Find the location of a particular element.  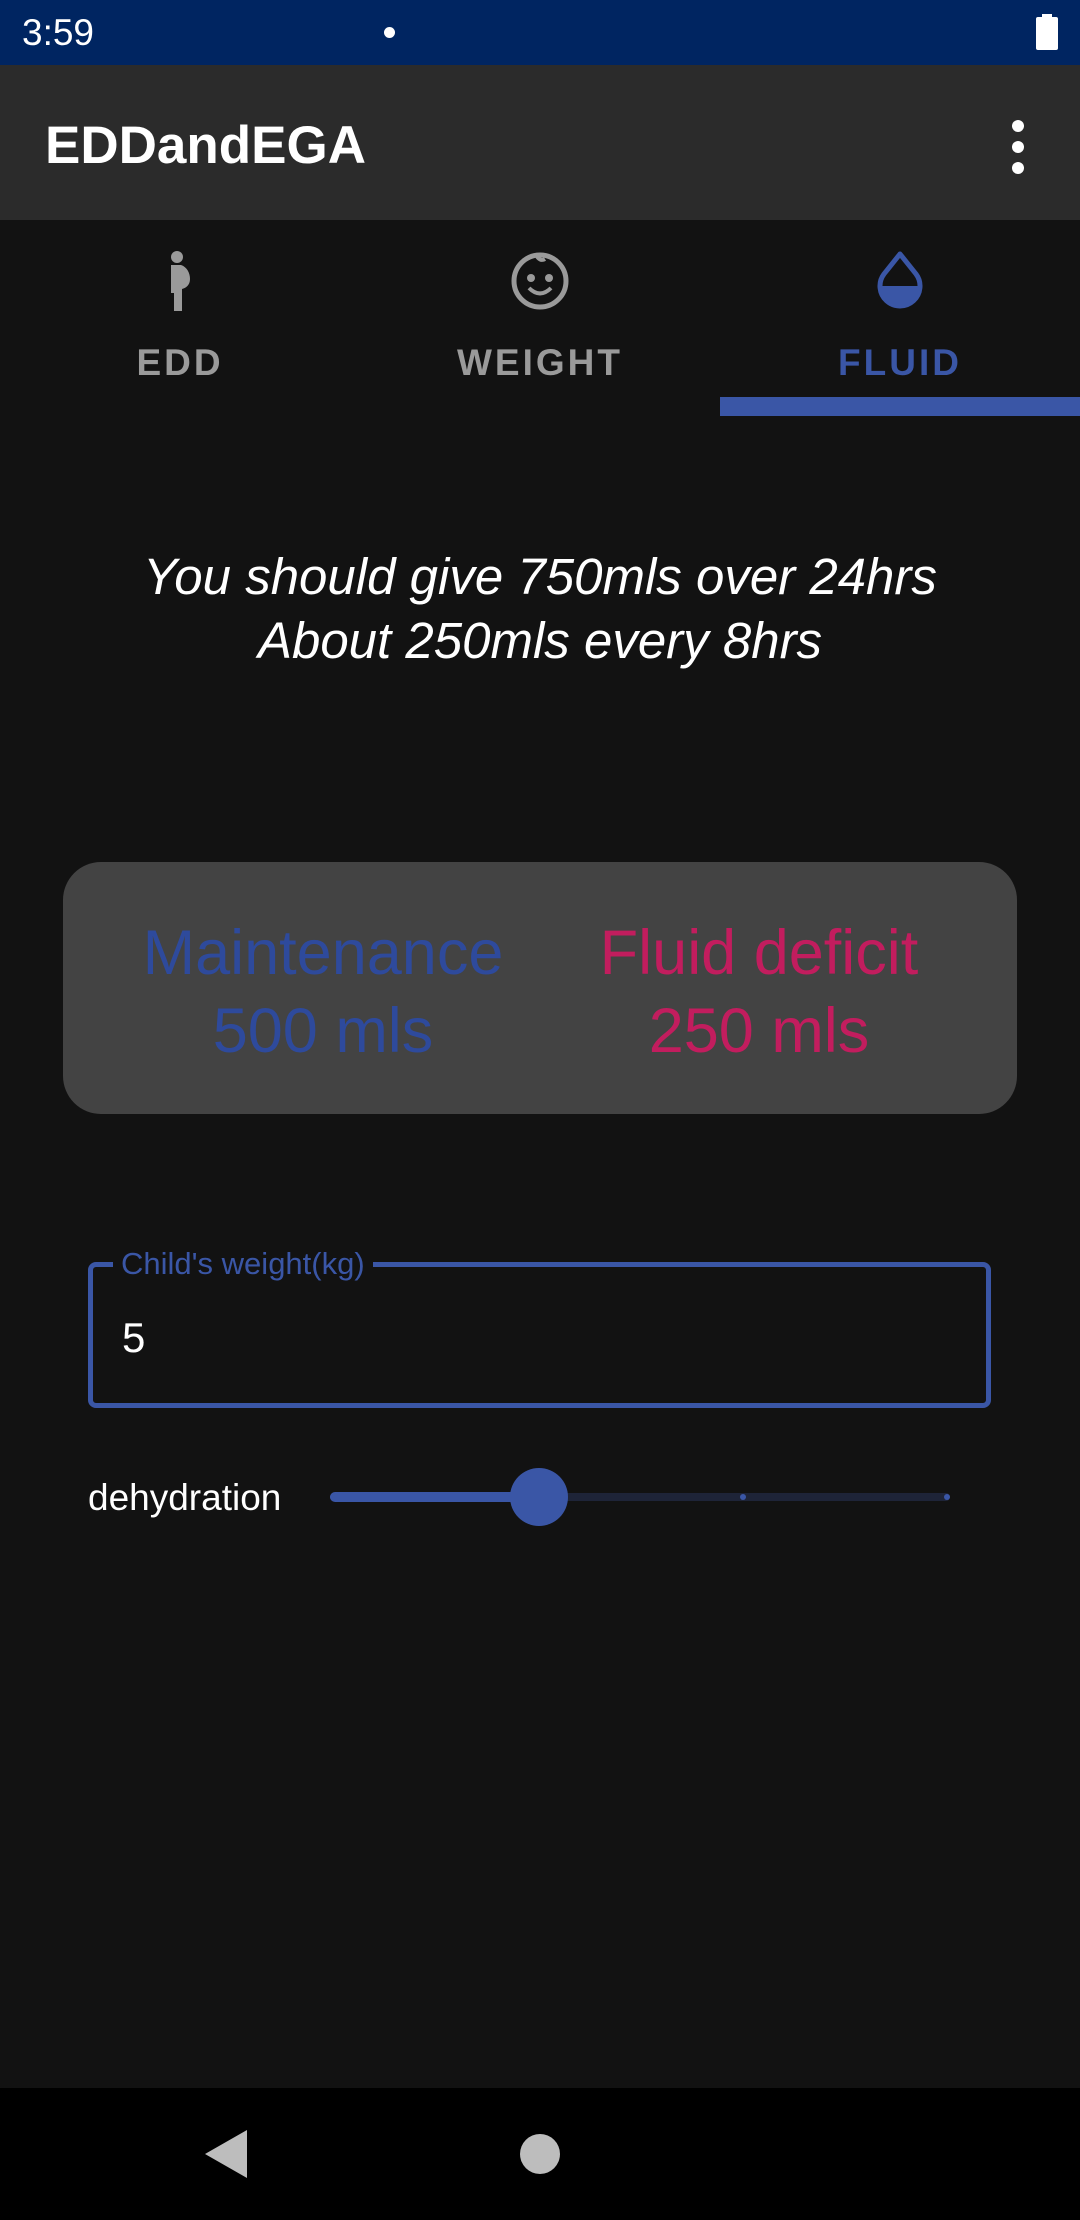

pregnant-woman-icon is located at coordinates (180, 281).